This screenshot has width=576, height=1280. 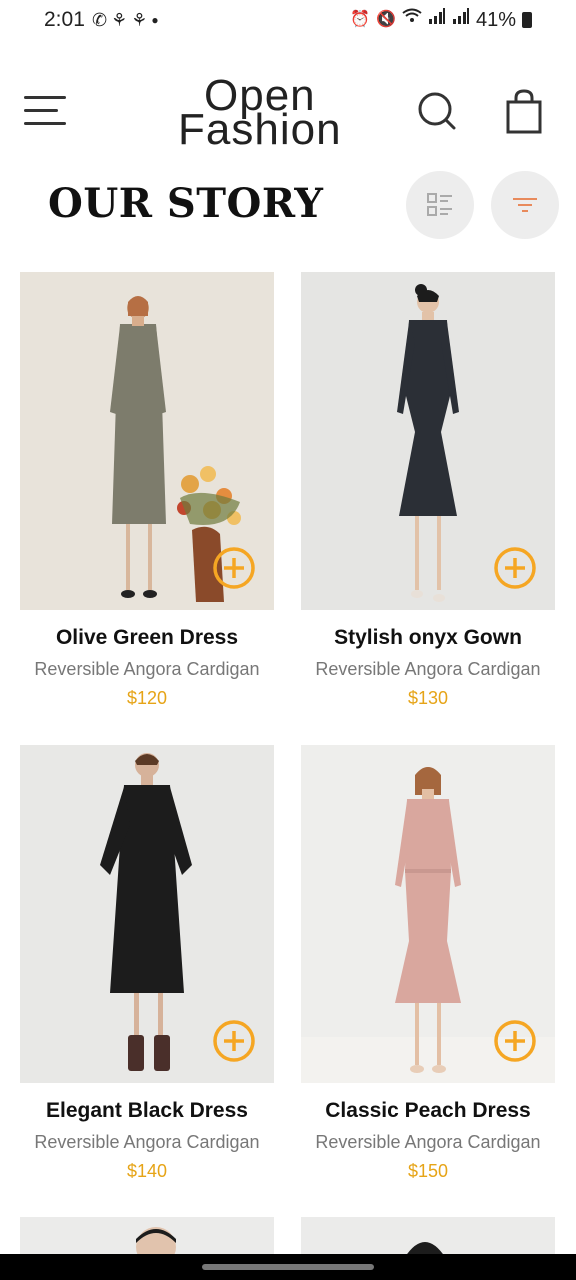 What do you see at coordinates (64, 19) in the screenshot?
I see `status-time: 2:01` at bounding box center [64, 19].